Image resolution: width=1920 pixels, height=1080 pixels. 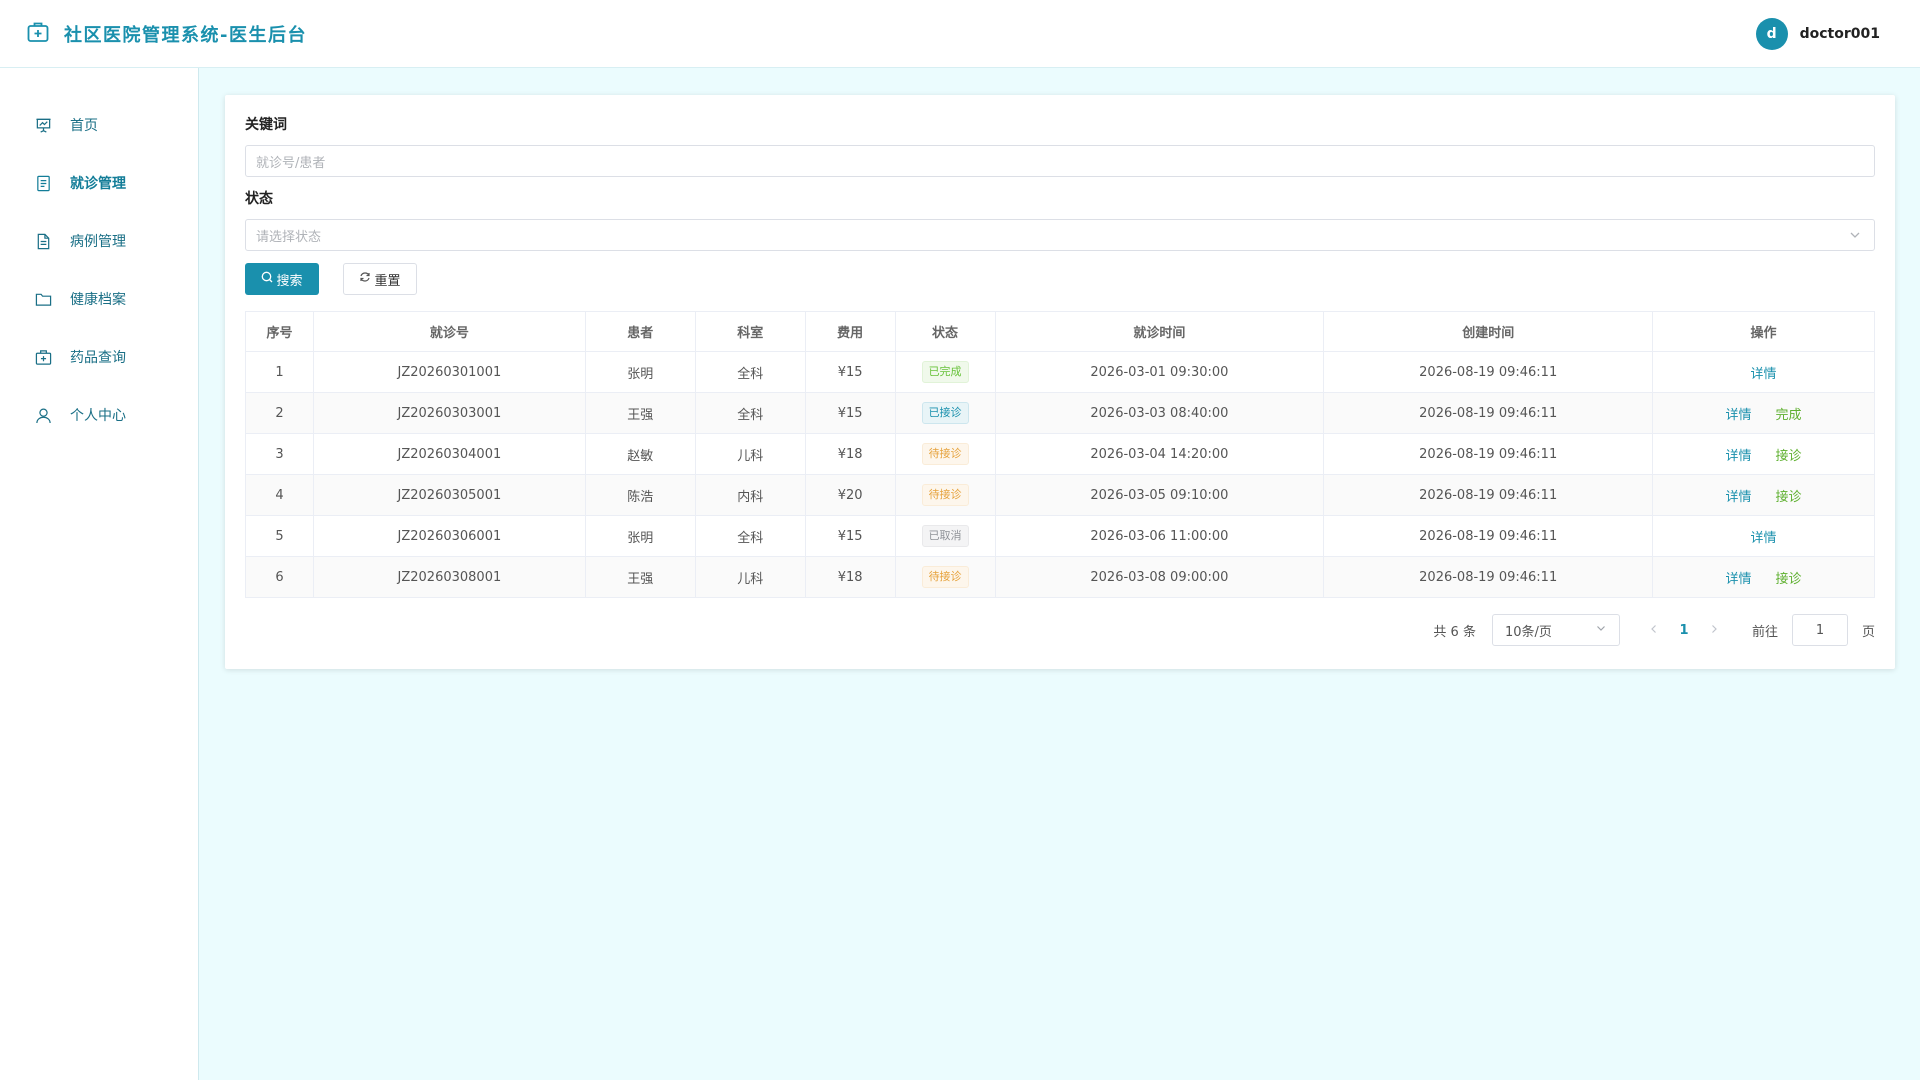 I want to click on goto-label: 前往, so click(x=1764, y=632).